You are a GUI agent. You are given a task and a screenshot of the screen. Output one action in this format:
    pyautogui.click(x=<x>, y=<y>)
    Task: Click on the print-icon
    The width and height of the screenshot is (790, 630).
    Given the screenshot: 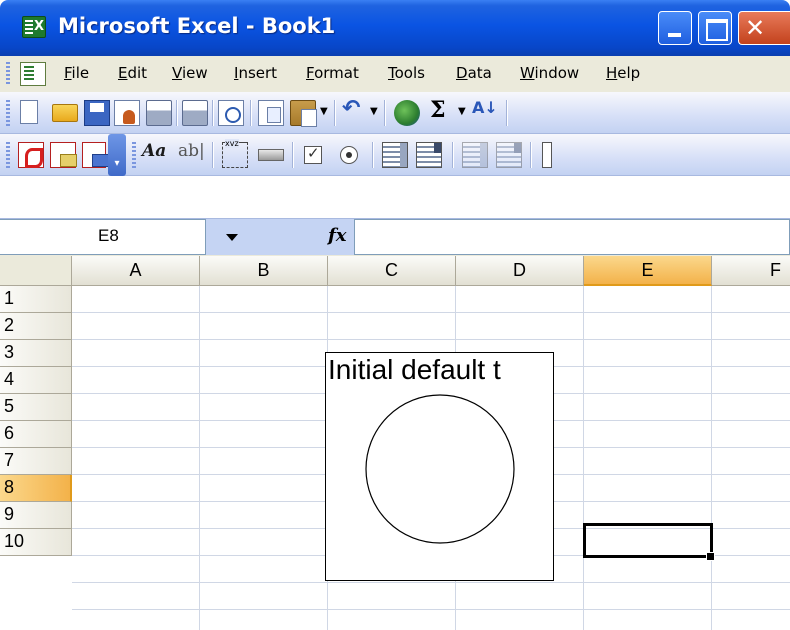 What is the action you would take?
    pyautogui.click(x=159, y=113)
    